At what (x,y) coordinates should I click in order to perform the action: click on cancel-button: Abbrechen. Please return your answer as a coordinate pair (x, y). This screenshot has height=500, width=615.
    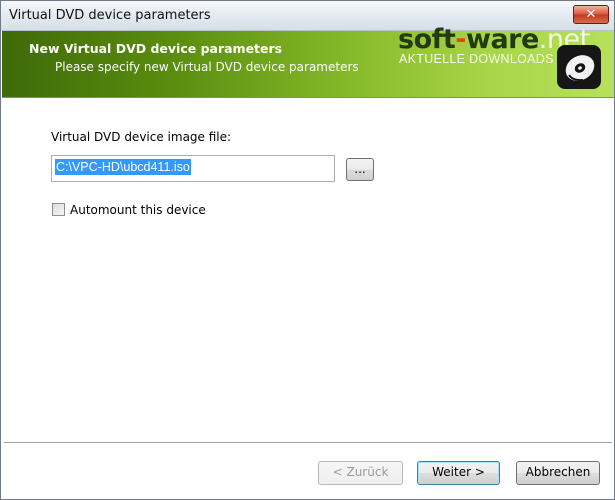
    Looking at the image, I should click on (558, 473).